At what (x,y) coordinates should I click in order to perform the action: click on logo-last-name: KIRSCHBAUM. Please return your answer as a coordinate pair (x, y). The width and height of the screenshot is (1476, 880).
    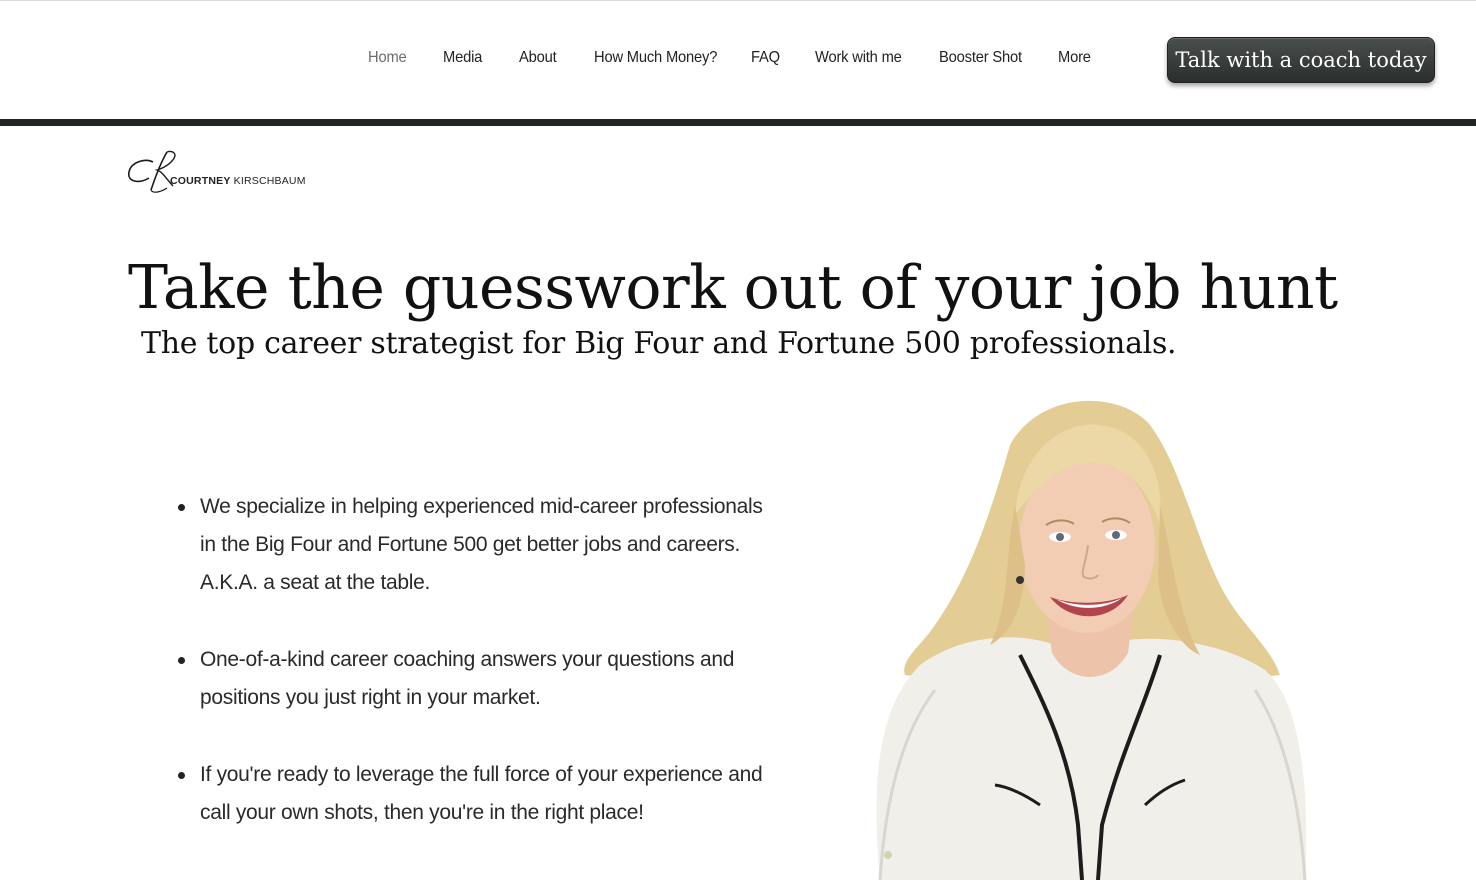
    Looking at the image, I should click on (269, 181).